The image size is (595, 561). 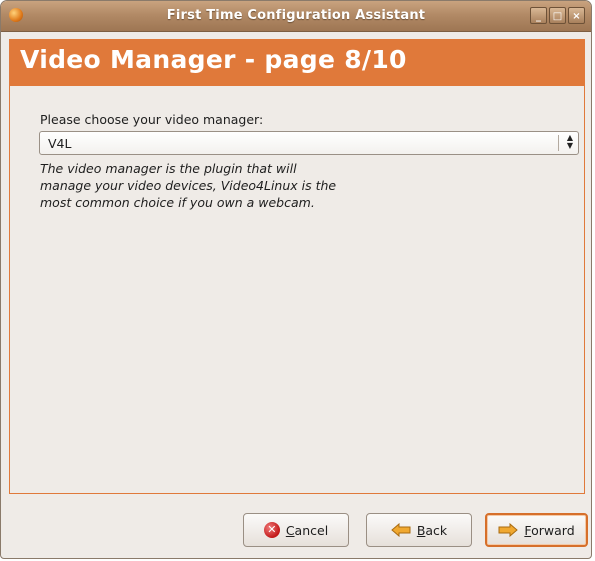 I want to click on video-manager-label: Please choose your video manager:, so click(x=152, y=119).